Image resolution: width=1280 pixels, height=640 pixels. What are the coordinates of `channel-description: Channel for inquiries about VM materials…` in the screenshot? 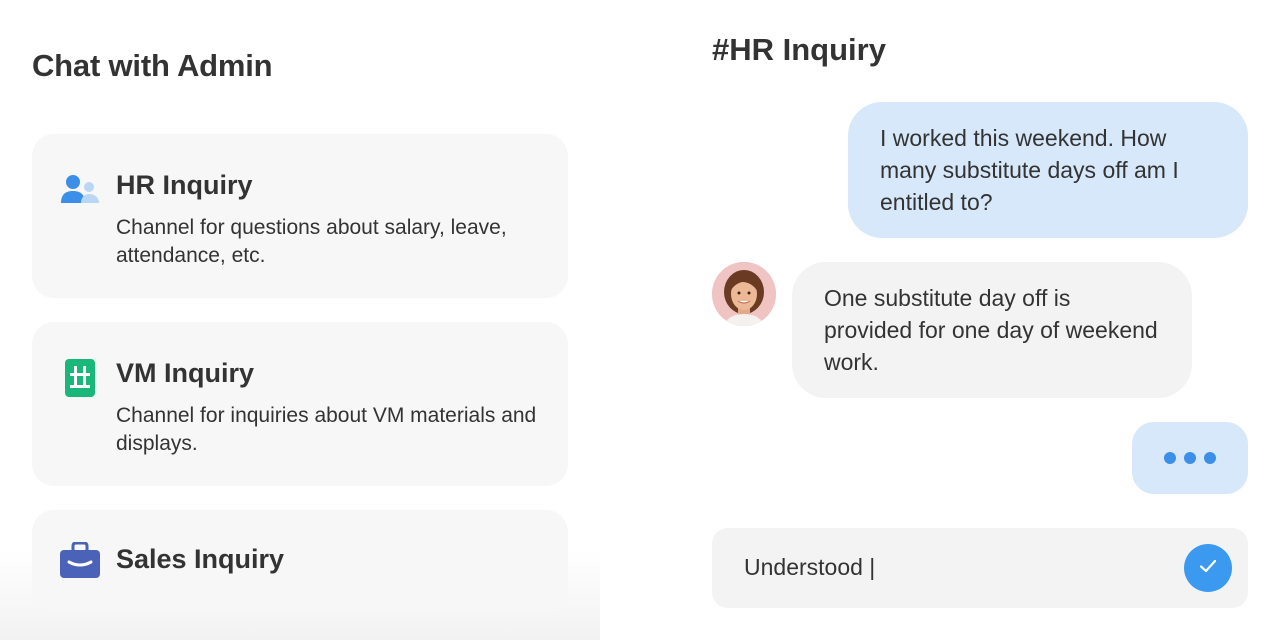 It's located at (326, 429).